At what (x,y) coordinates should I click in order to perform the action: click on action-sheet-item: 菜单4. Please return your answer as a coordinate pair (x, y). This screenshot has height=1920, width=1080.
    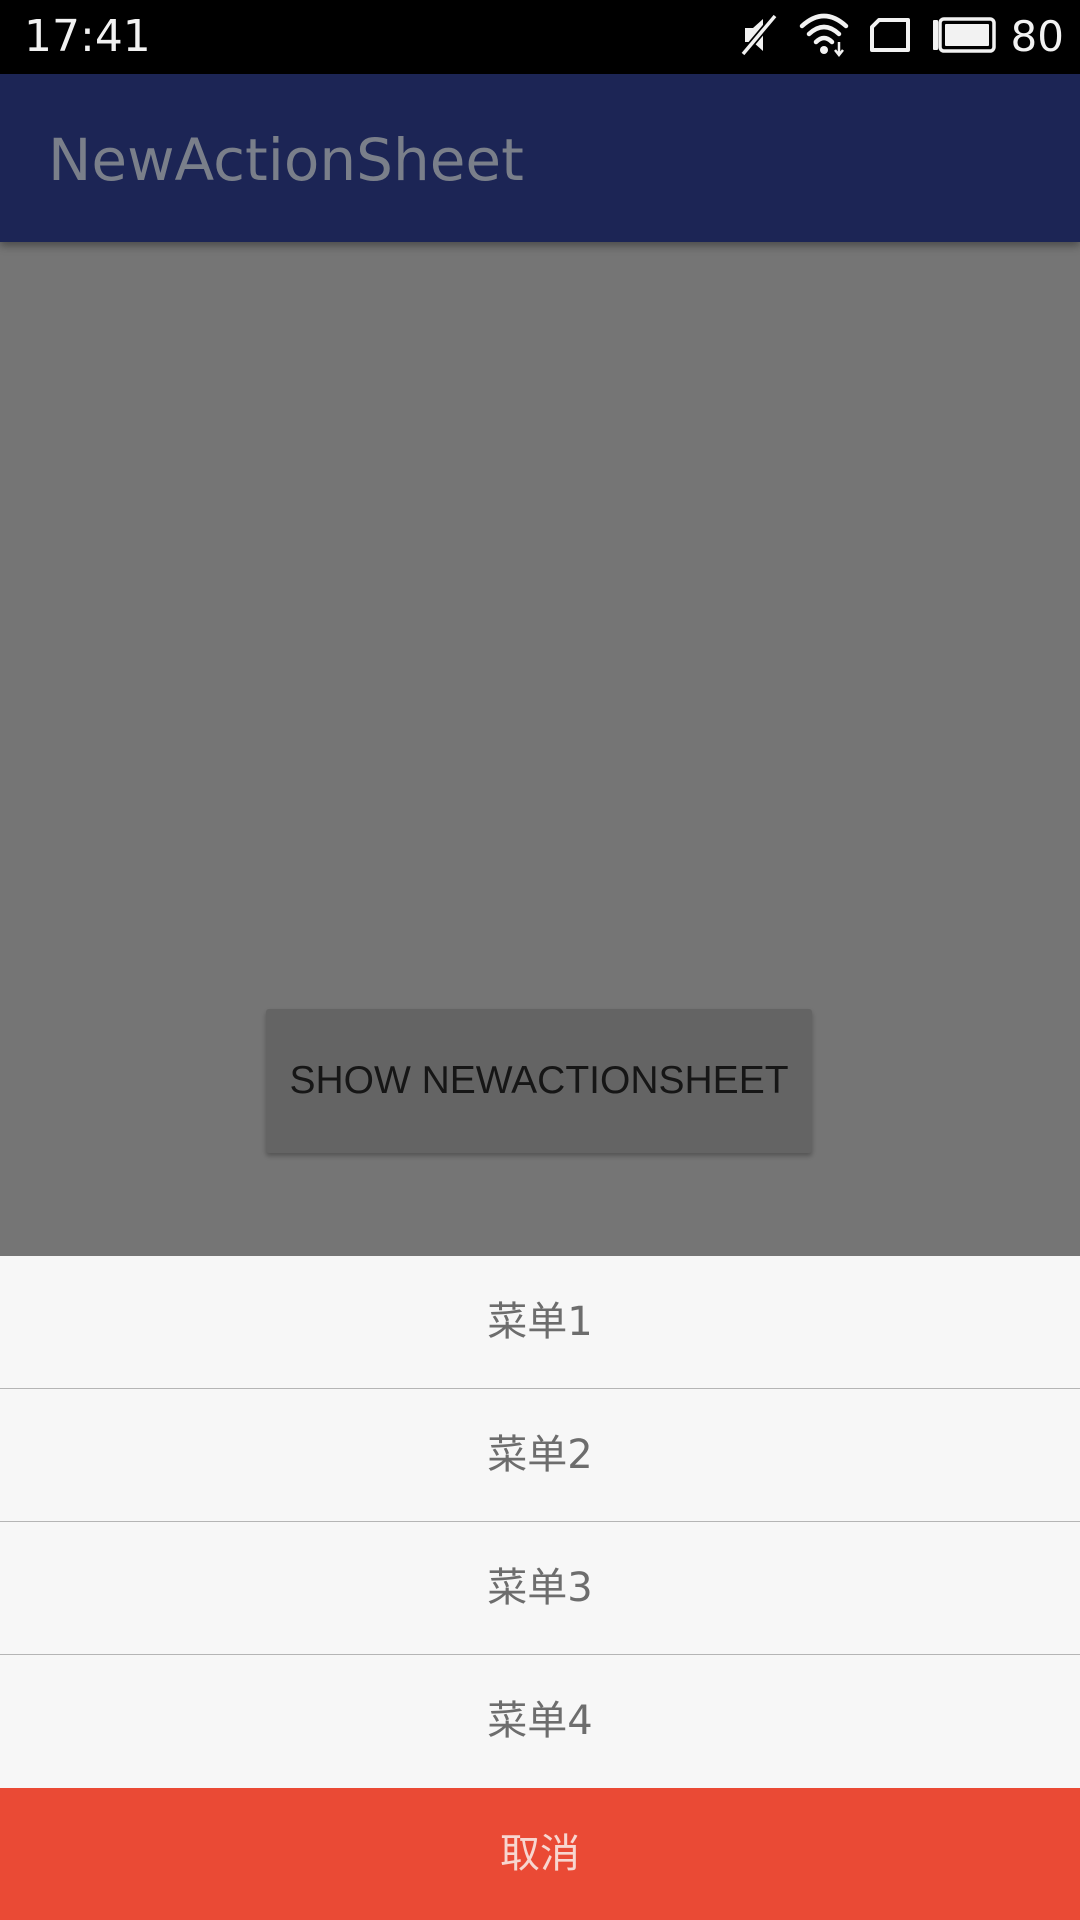
    Looking at the image, I should click on (540, 1721).